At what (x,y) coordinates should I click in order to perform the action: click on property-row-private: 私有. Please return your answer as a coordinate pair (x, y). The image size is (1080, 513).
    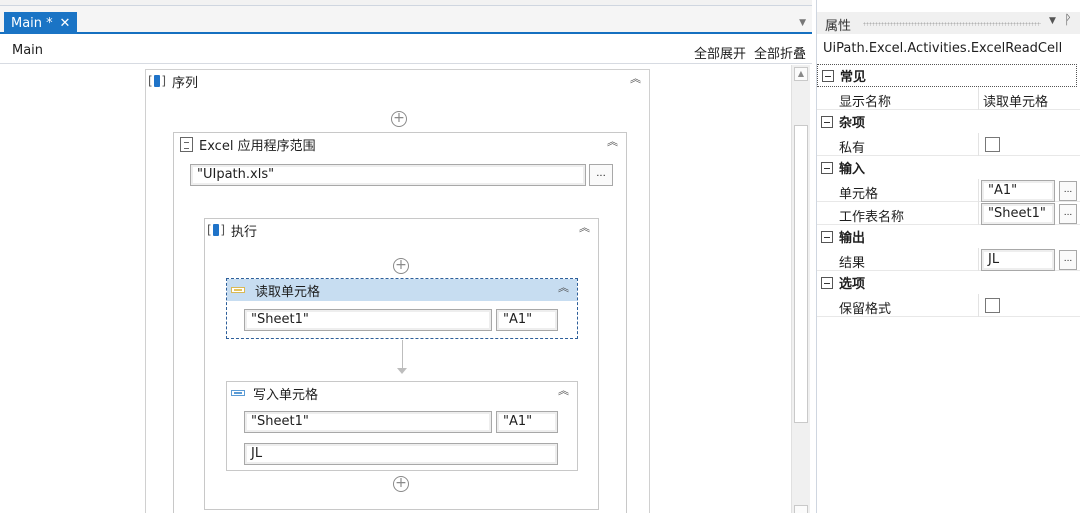
    Looking at the image, I should click on (948, 144).